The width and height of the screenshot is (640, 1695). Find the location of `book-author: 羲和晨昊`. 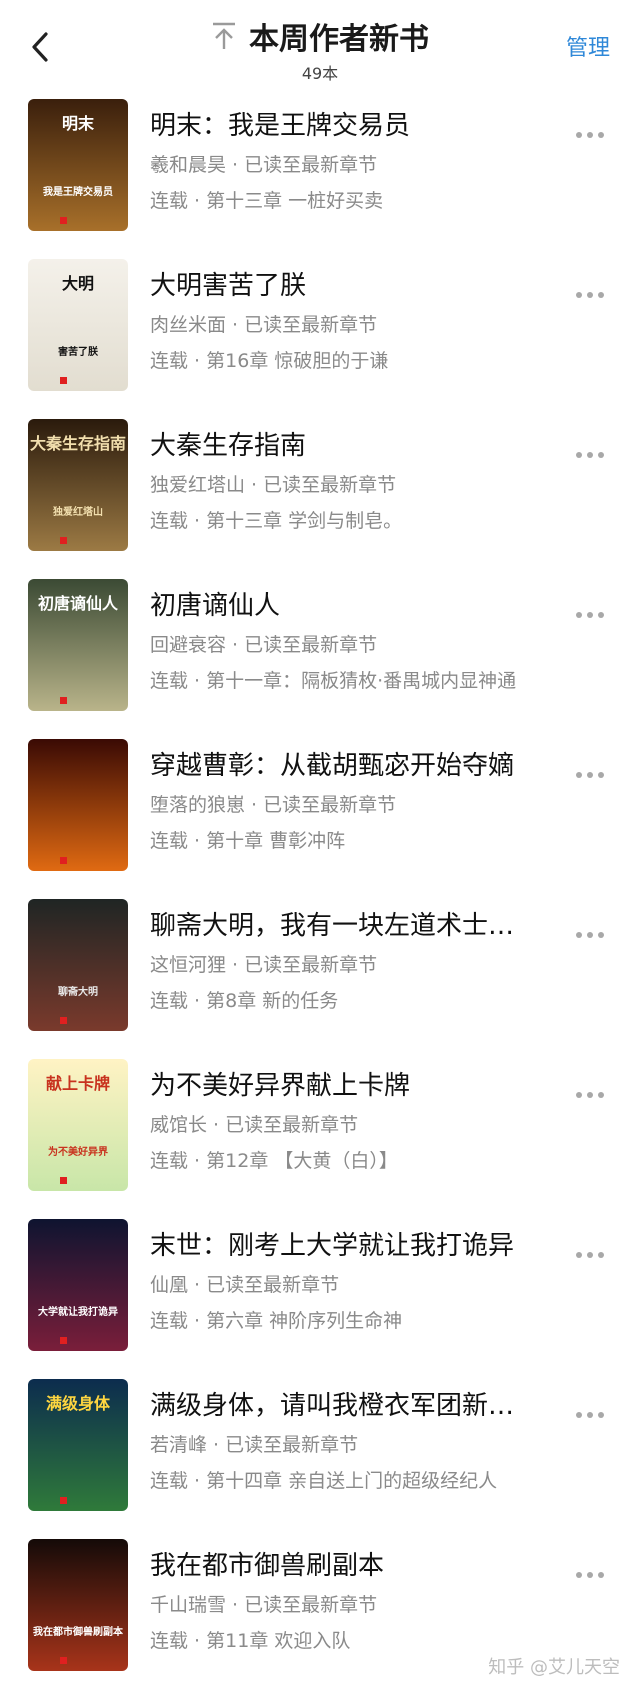

book-author: 羲和晨昊 is located at coordinates (188, 165).